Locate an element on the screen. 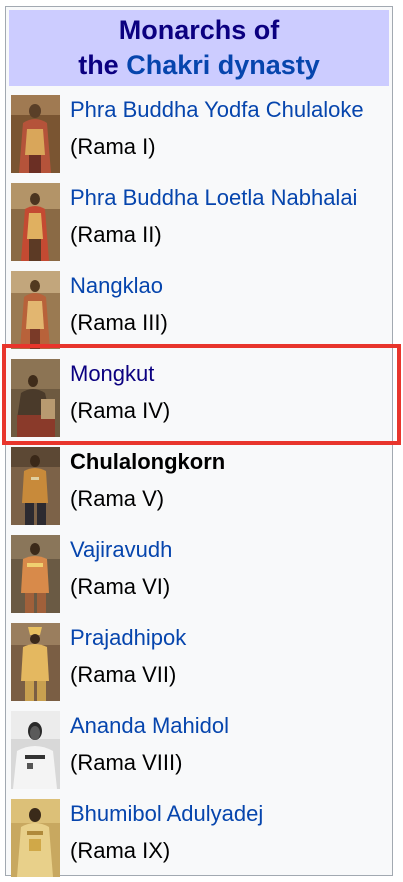  monarch-name-rama-8: Ananda Mahidol is located at coordinates (149, 726).